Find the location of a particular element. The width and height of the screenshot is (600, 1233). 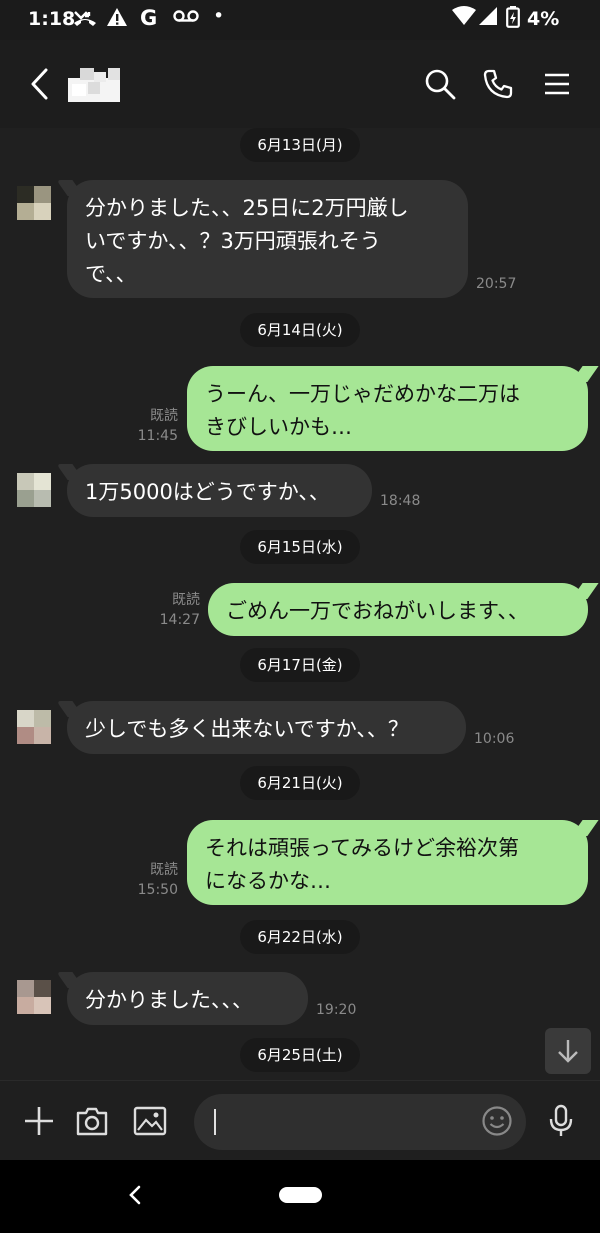

emoji-icon is located at coordinates (497, 1121).